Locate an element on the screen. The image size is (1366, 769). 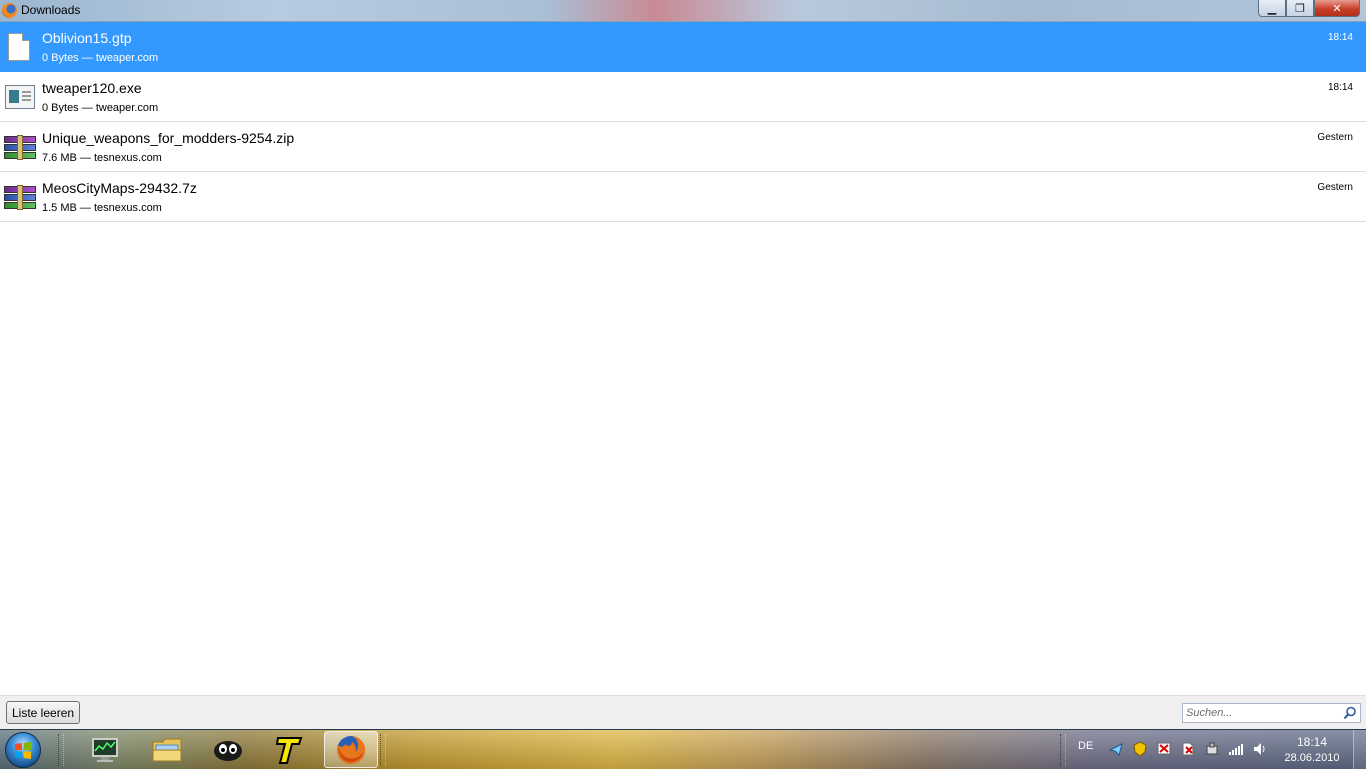
download-filename: tweaper120.exe is located at coordinates (92, 88).